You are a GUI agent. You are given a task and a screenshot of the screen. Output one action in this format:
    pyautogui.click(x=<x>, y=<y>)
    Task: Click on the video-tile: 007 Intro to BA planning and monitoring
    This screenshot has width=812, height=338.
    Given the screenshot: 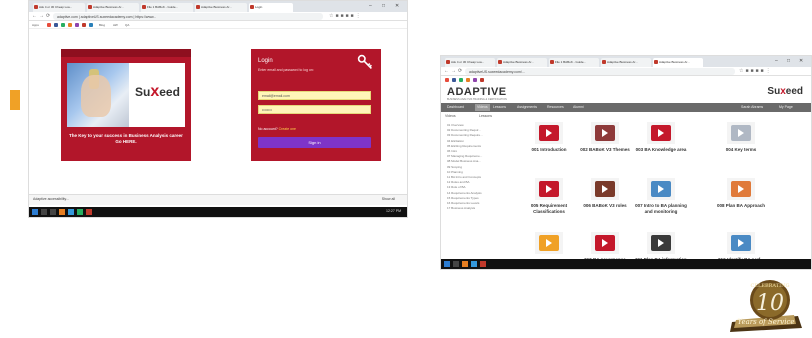 What is the action you would take?
    pyautogui.click(x=661, y=196)
    